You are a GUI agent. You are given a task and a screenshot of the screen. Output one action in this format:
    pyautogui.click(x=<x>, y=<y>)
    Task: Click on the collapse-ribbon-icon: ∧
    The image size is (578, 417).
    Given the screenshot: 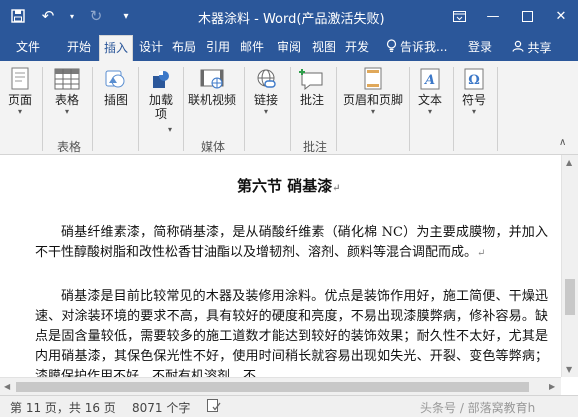 What is the action you would take?
    pyautogui.click(x=562, y=142)
    